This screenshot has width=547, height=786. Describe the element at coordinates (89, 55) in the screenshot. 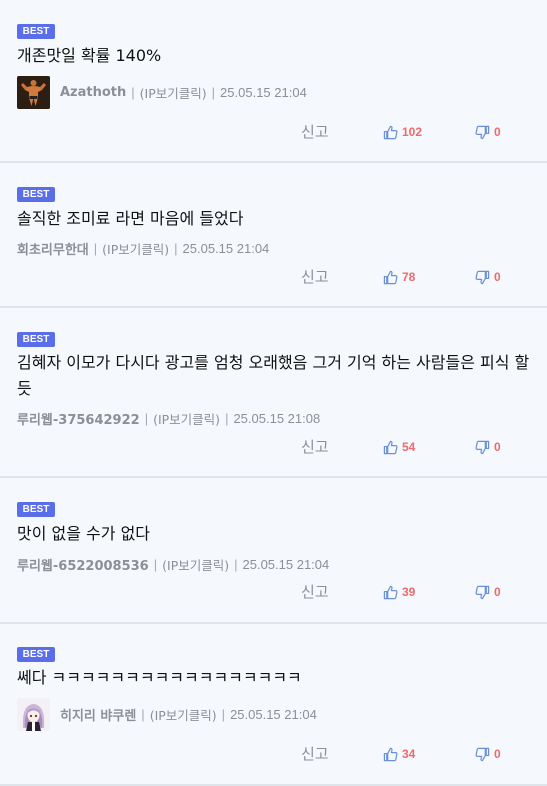

I see `comment-text: 개존맛일 확률 140%` at that location.